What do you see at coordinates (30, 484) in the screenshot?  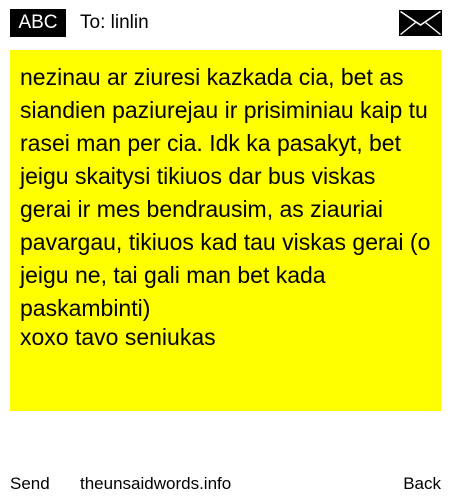 I see `send-softkey: Send` at bounding box center [30, 484].